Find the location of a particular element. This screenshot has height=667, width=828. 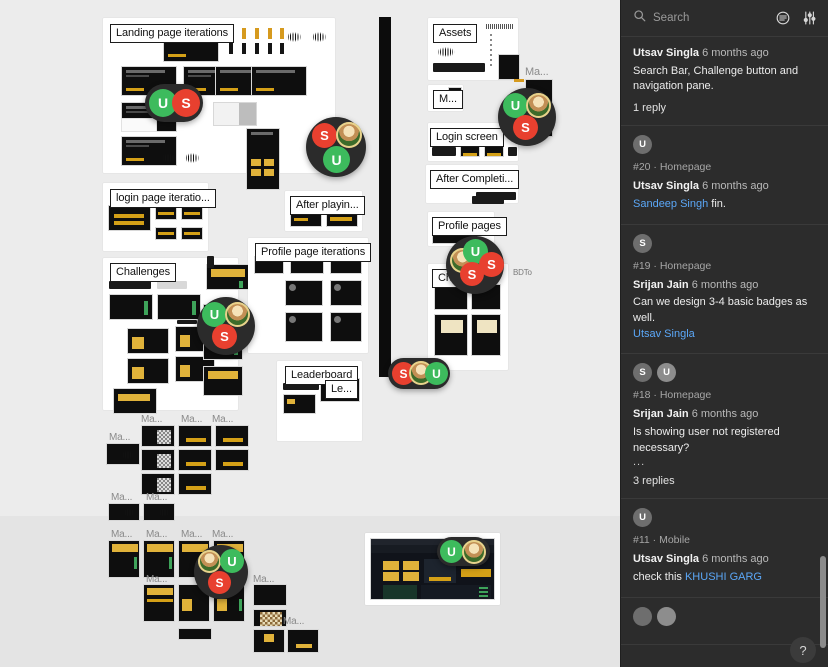

frame-label-landing-page-iterations: Landing page iterations is located at coordinates (172, 34).